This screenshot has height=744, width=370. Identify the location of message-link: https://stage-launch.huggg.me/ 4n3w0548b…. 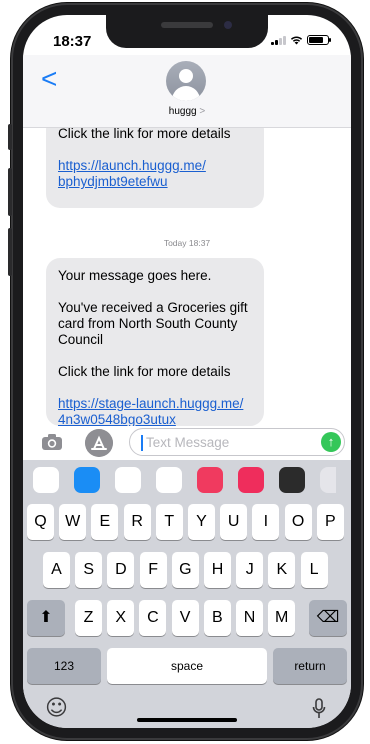
(150, 411).